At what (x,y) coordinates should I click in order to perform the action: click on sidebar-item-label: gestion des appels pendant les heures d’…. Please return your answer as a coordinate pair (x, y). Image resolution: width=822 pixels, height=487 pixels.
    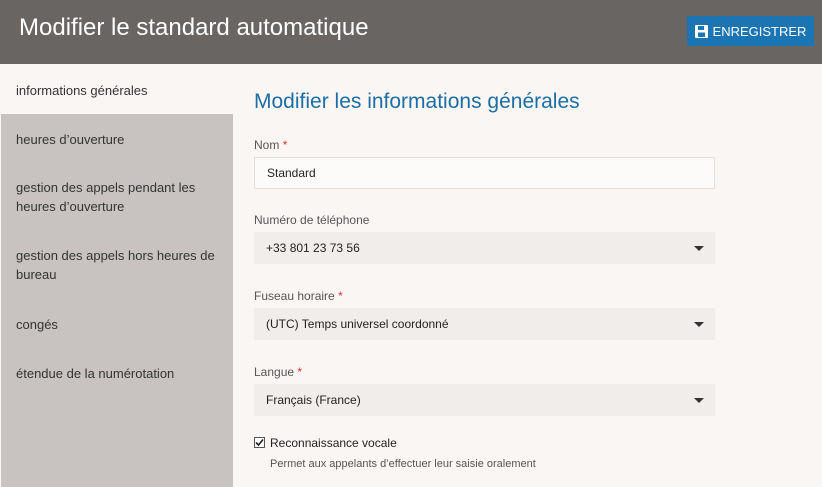
    Looking at the image, I should click on (106, 197).